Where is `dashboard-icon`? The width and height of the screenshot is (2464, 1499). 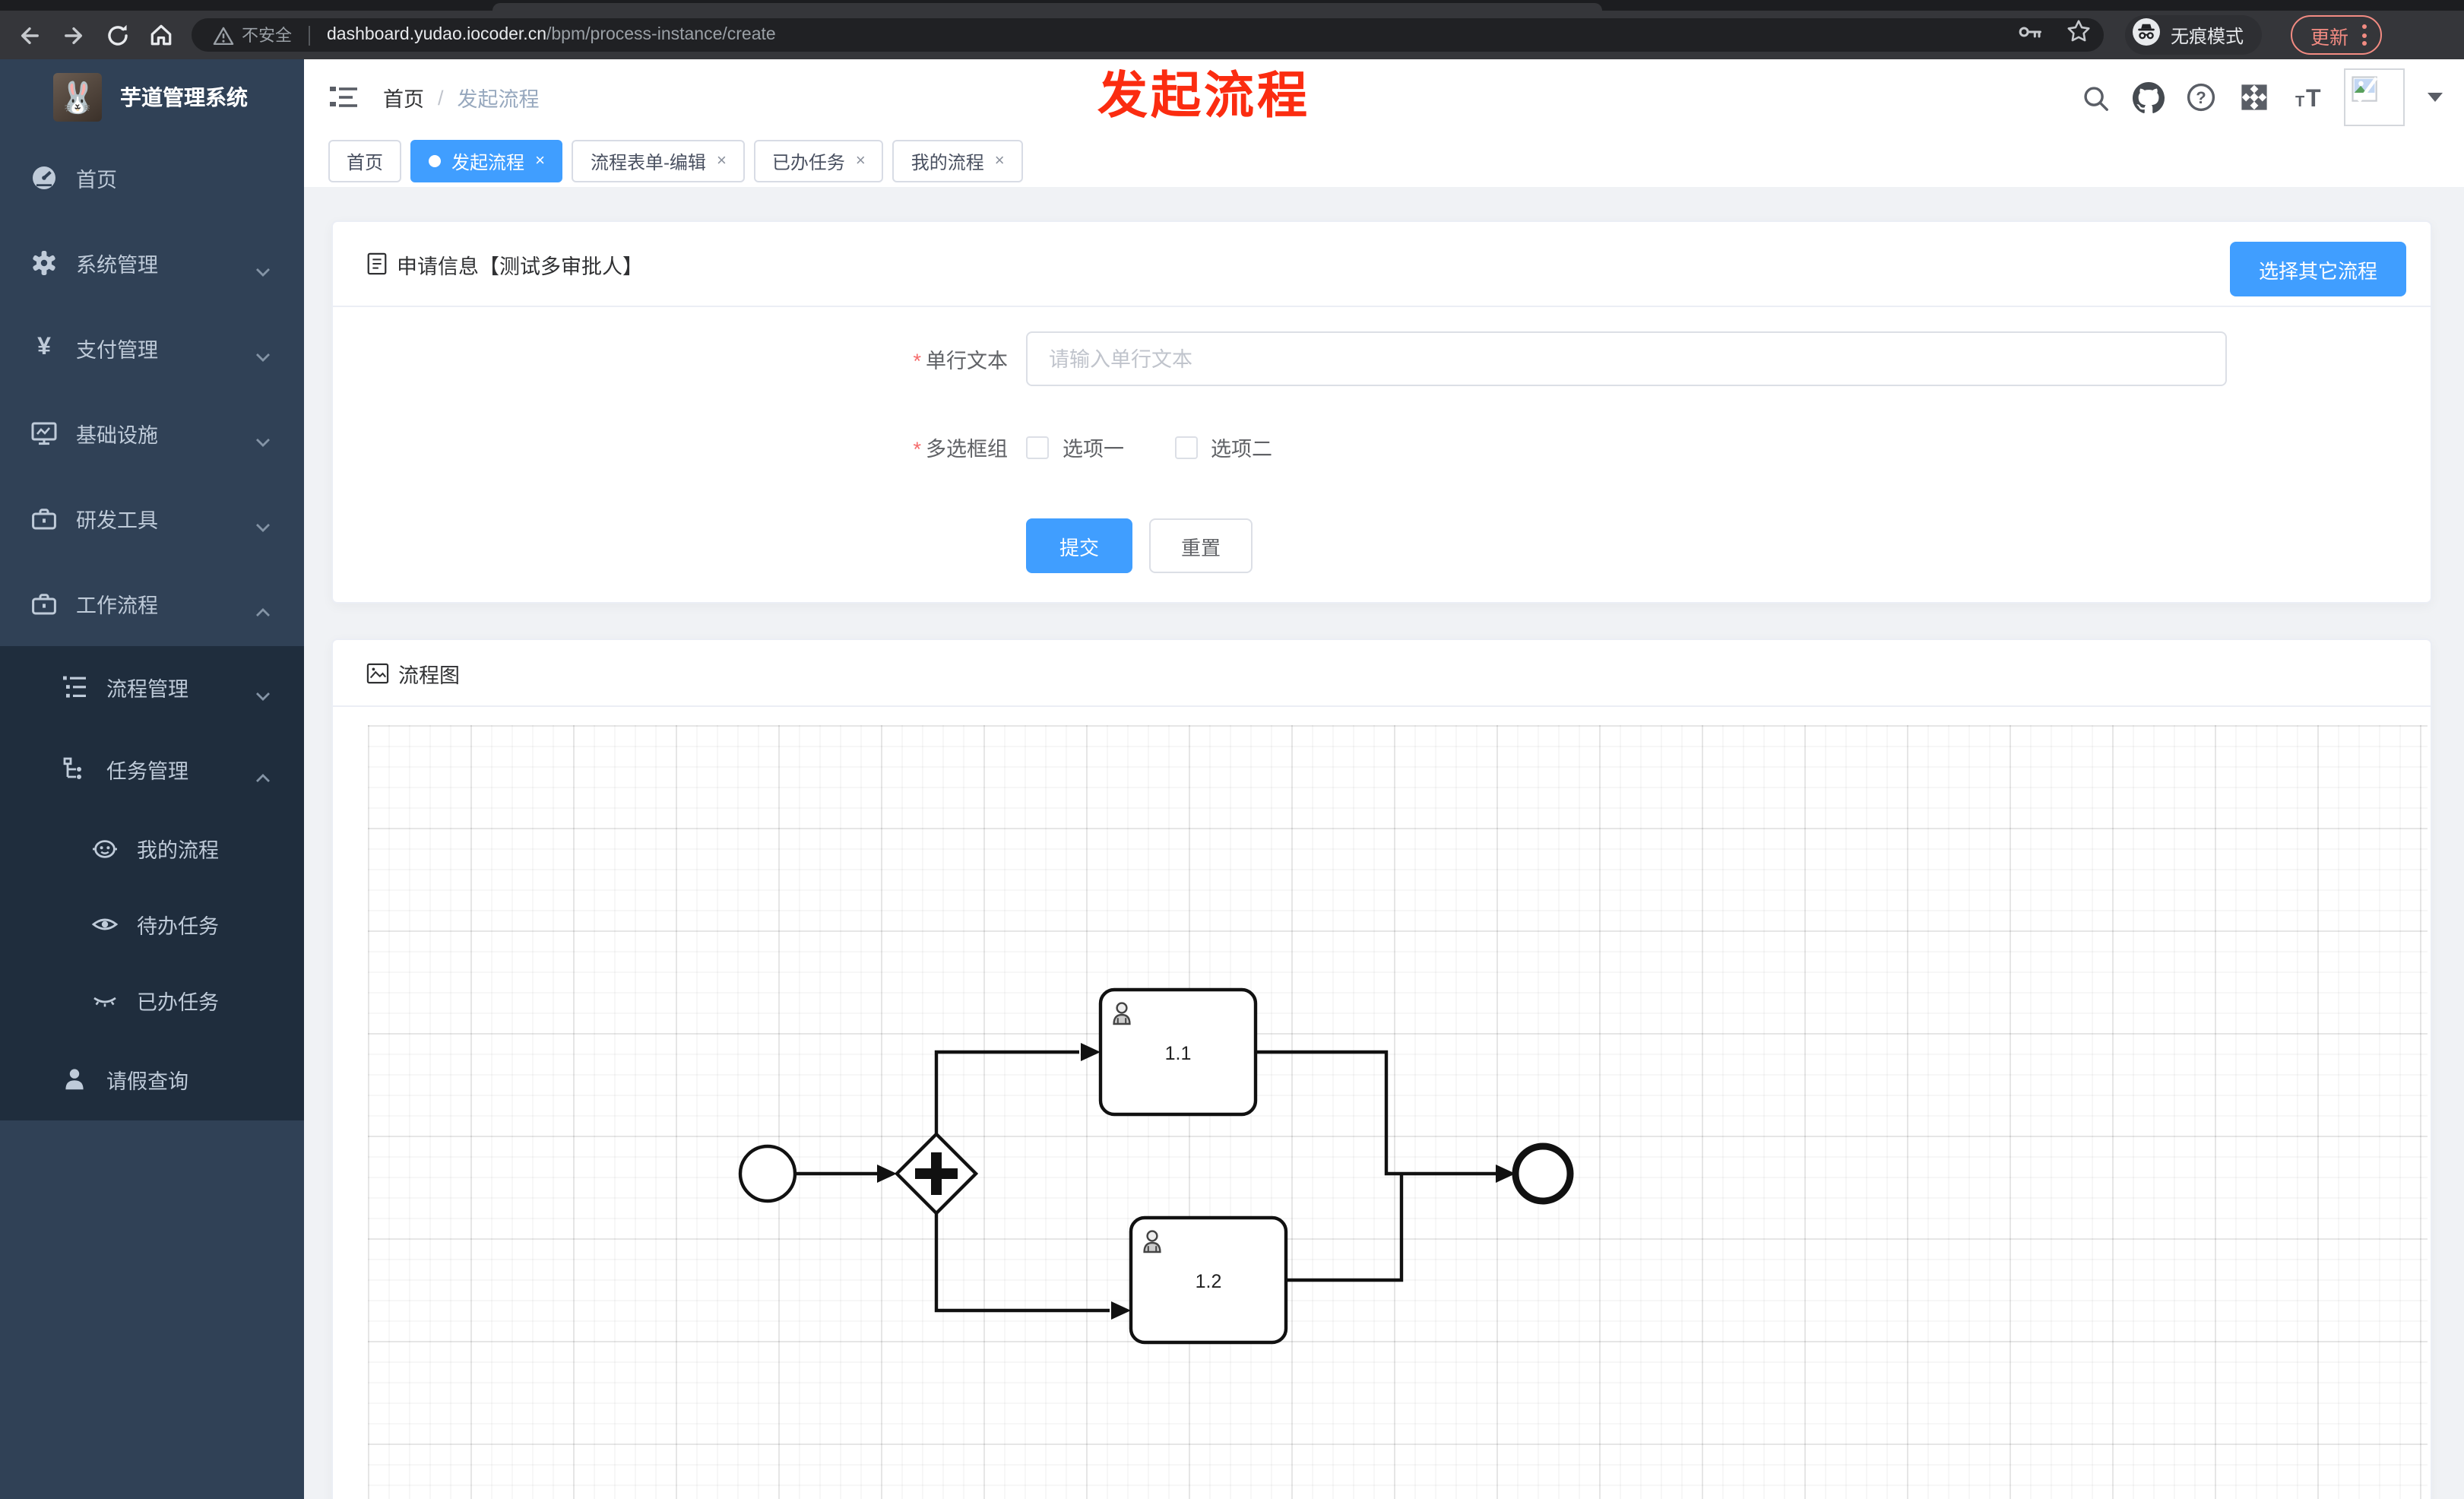
dashboard-icon is located at coordinates (44, 178).